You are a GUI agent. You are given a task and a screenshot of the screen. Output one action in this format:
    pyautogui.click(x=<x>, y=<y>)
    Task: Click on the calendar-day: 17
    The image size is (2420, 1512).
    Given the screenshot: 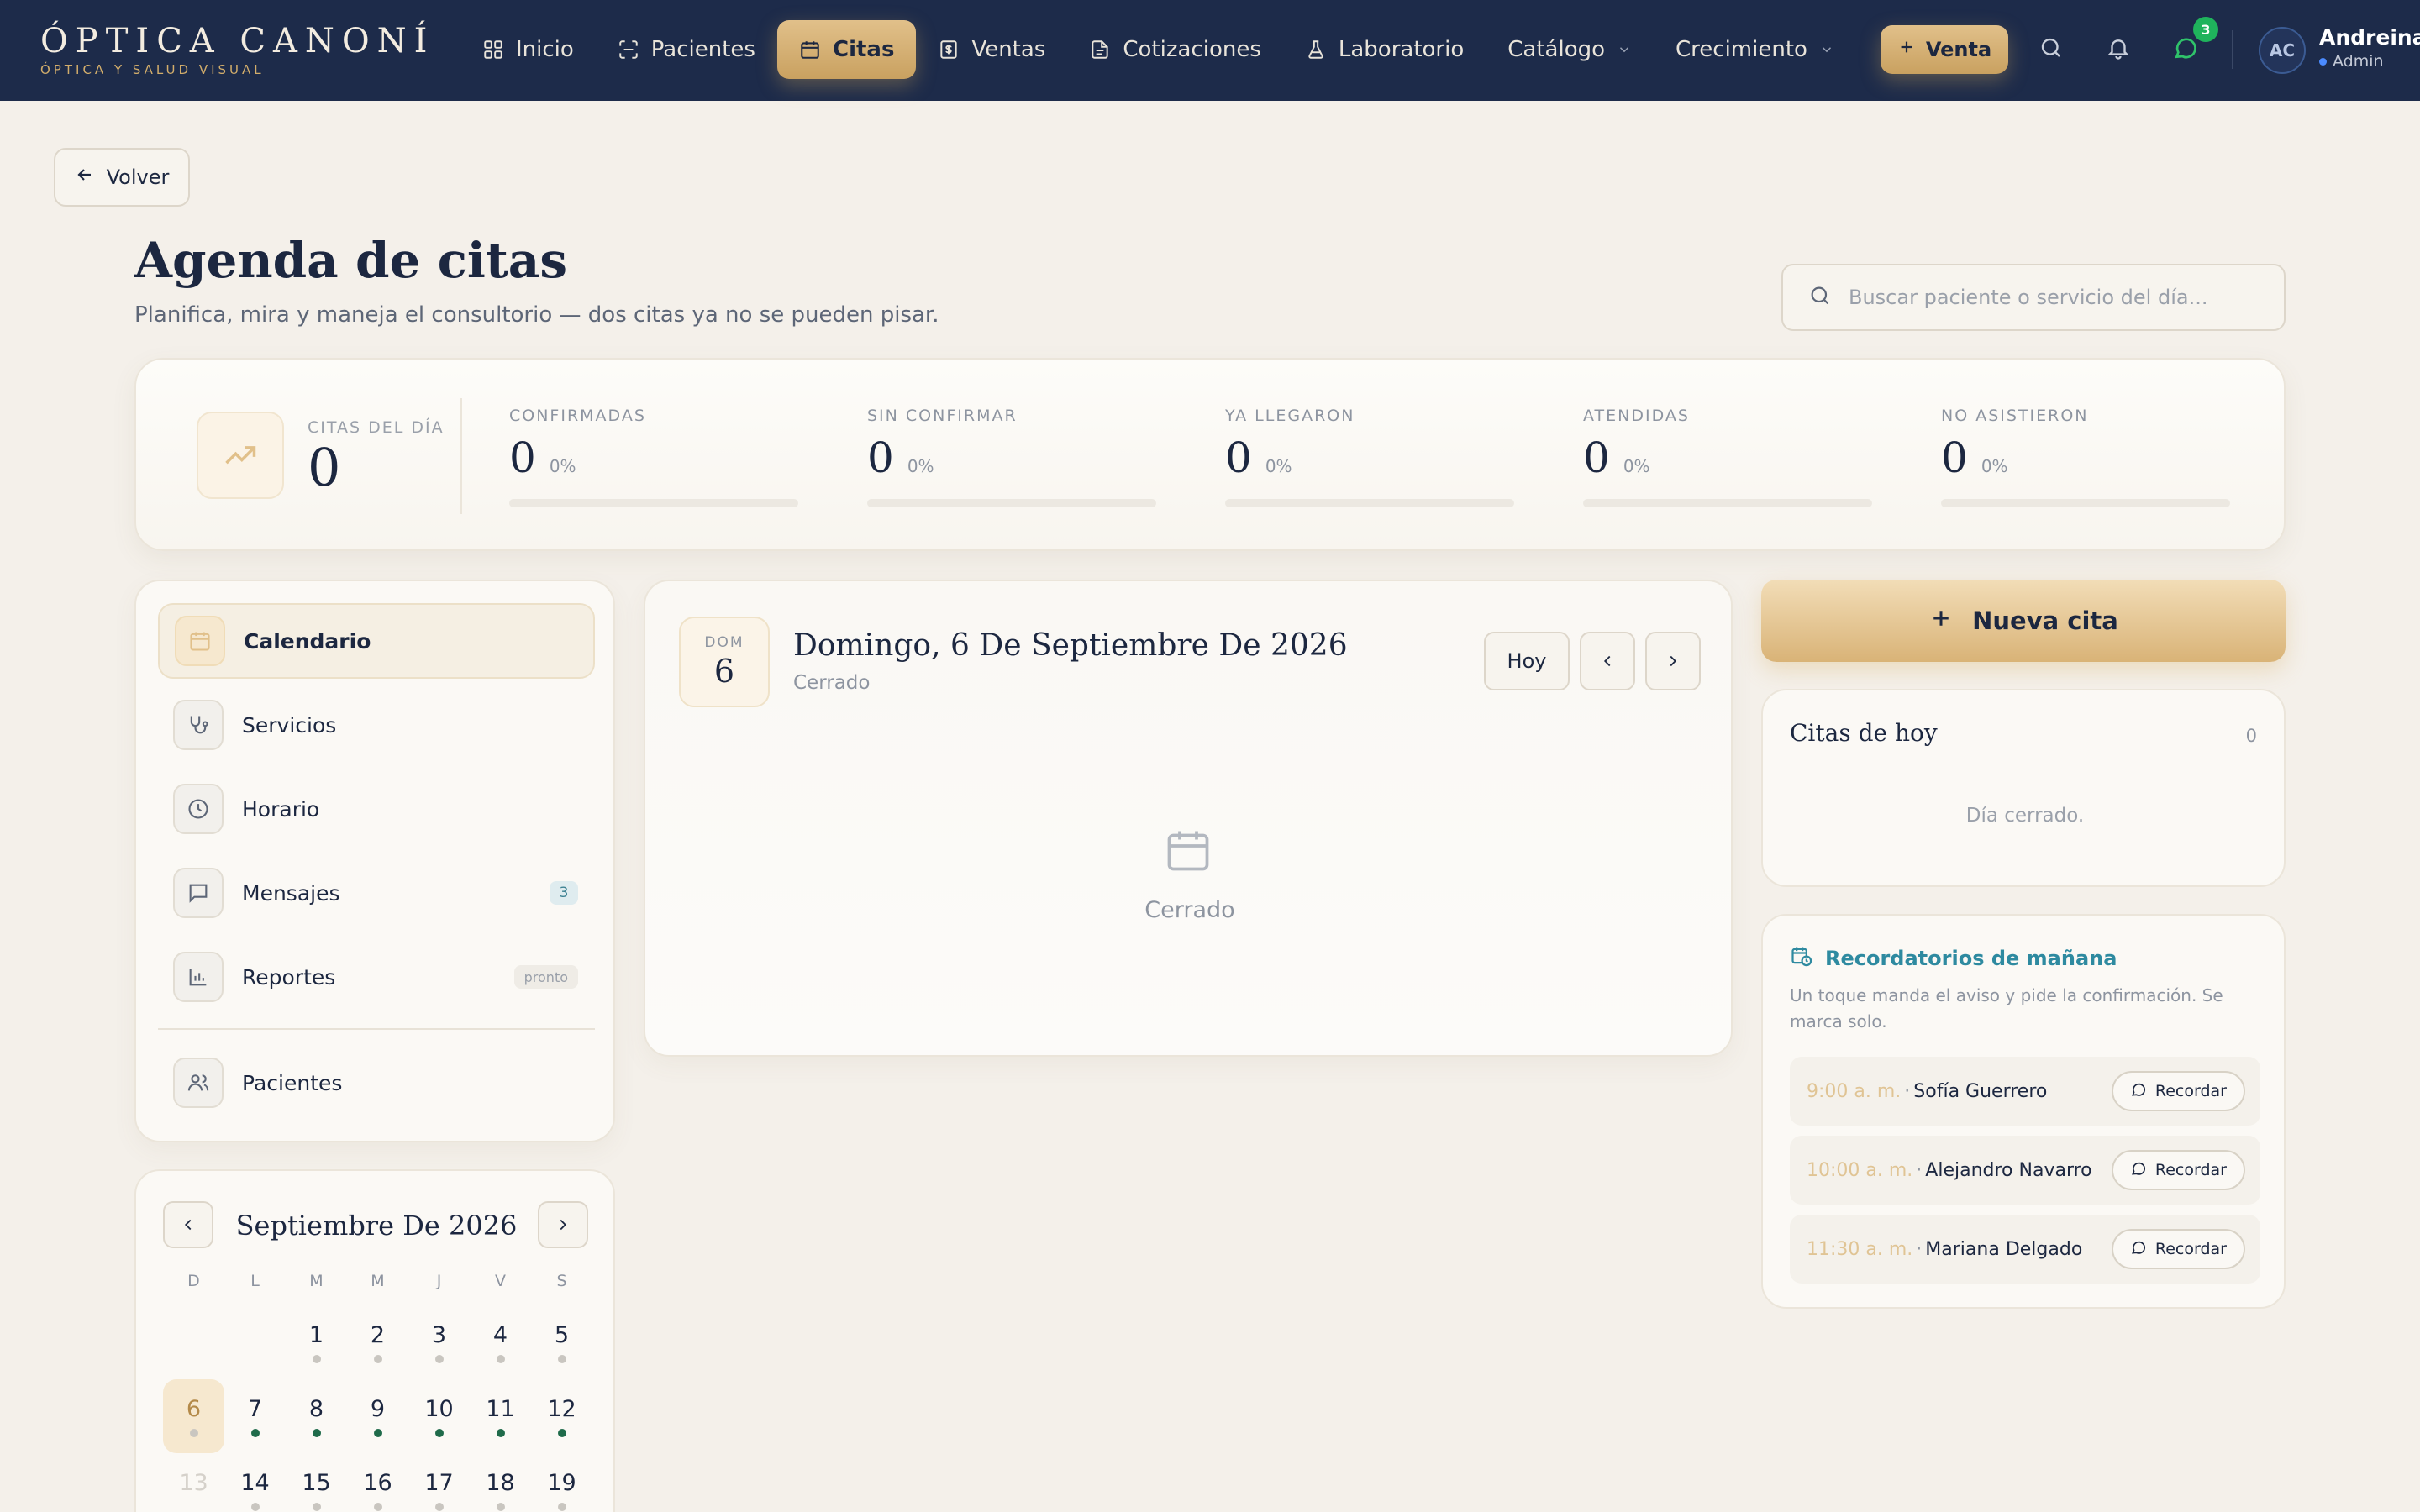 What is the action you would take?
    pyautogui.click(x=439, y=1482)
    